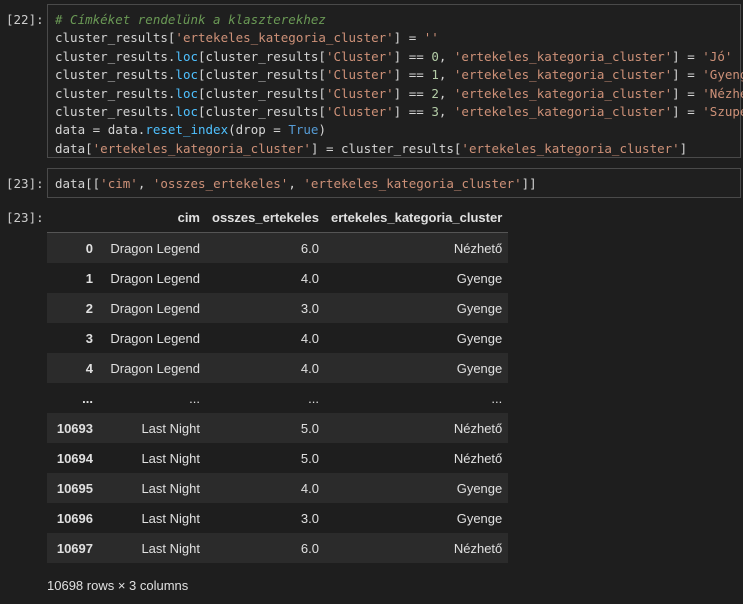  What do you see at coordinates (74, 518) in the screenshot?
I see `row-index: 10696` at bounding box center [74, 518].